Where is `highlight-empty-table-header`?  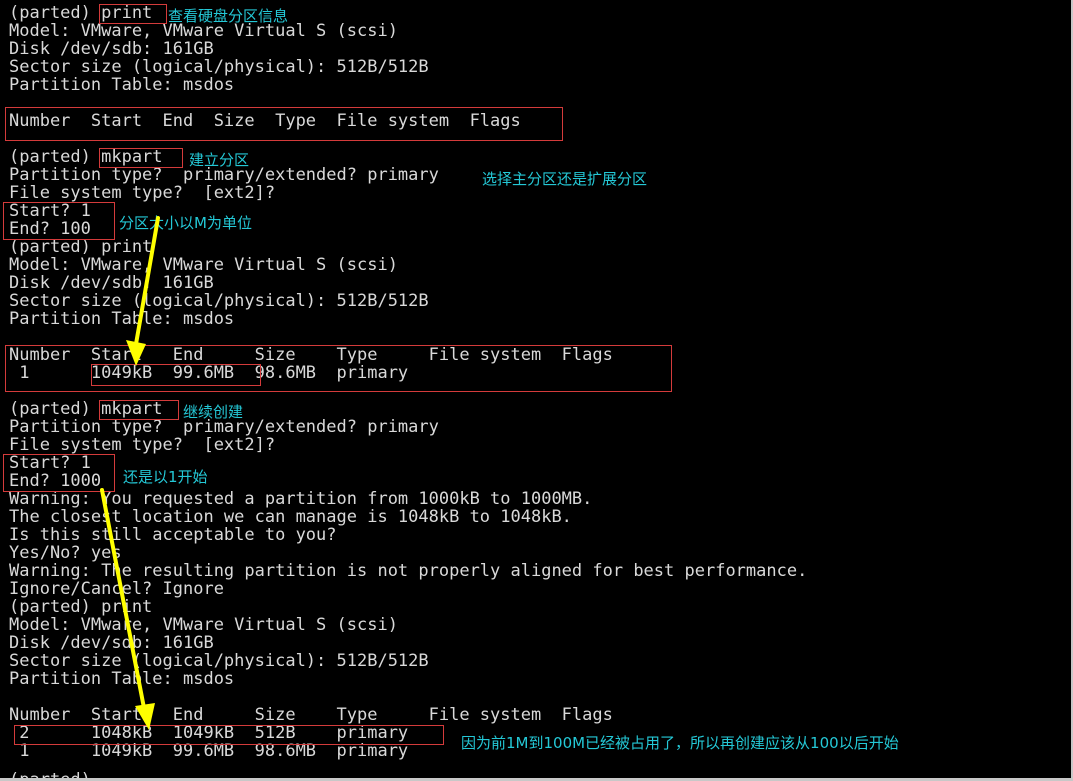
highlight-empty-table-header is located at coordinates (284, 124).